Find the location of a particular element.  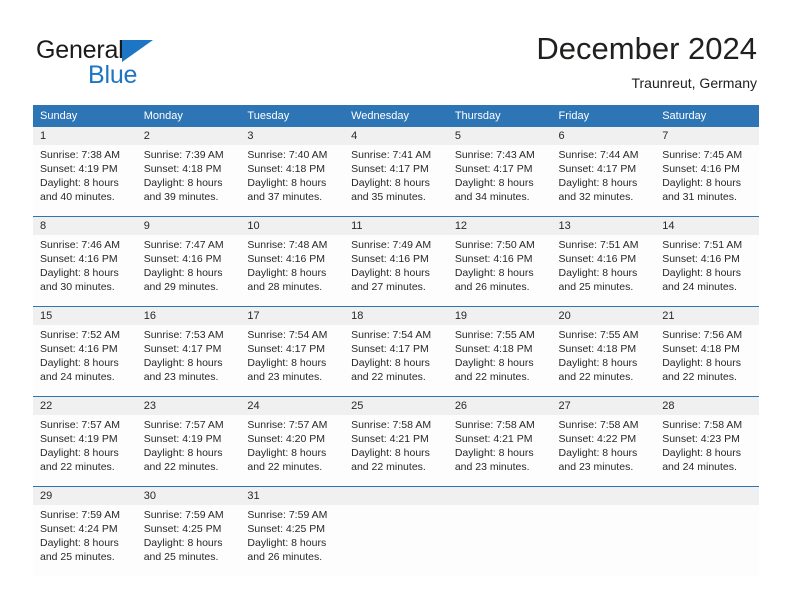

day-detail-line: Sunset: 4:23 PM is located at coordinates (701, 439).